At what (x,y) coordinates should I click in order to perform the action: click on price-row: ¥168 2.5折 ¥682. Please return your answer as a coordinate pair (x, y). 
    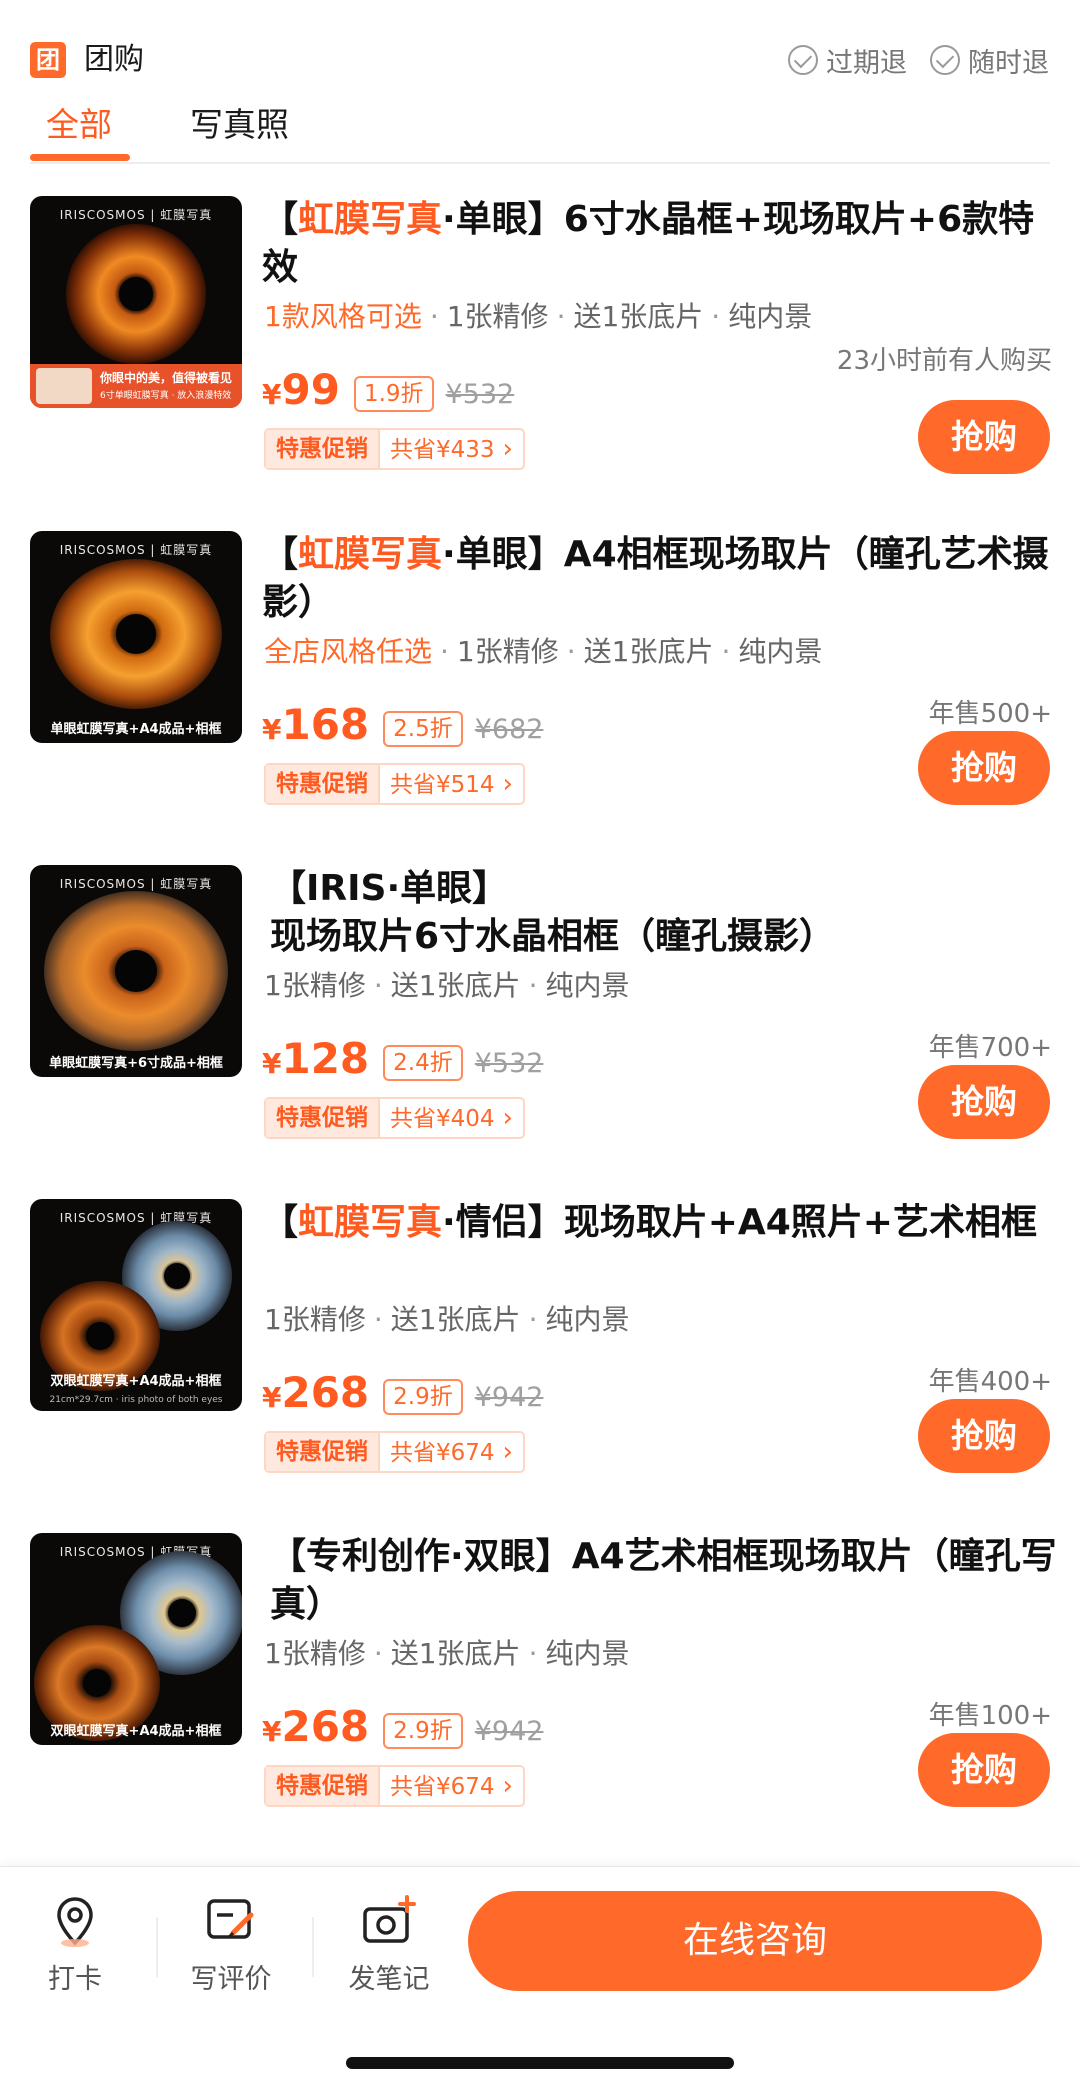
    Looking at the image, I should click on (403, 726).